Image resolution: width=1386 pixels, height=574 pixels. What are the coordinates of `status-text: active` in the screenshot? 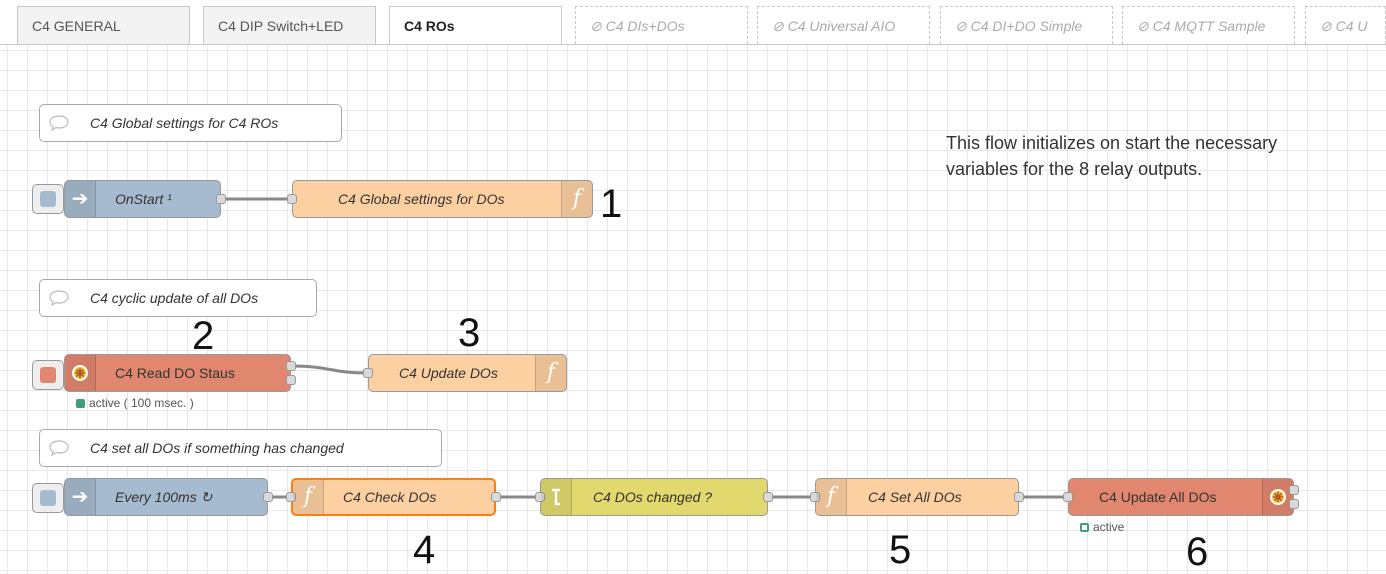 It's located at (1109, 527).